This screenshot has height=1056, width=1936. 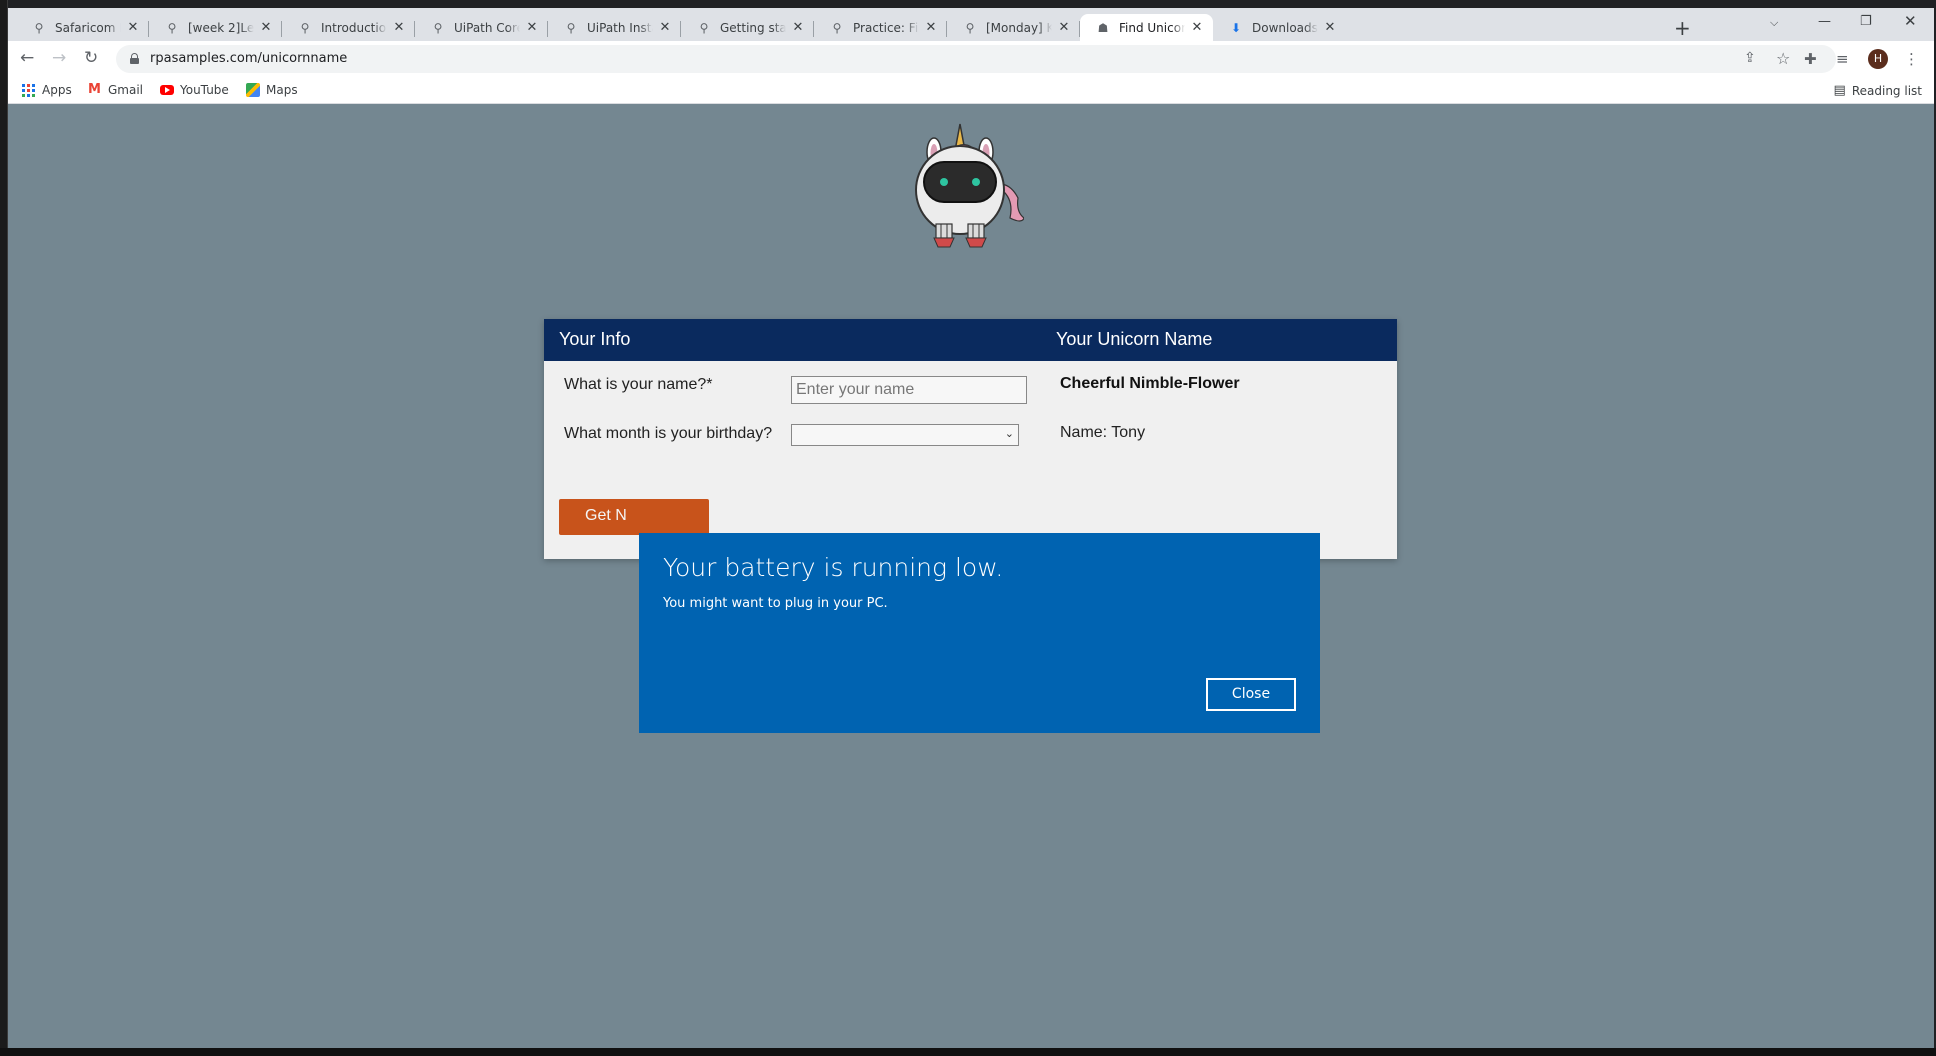 What do you see at coordinates (634, 517) in the screenshot?
I see `get-unicorn-name-button: Get N` at bounding box center [634, 517].